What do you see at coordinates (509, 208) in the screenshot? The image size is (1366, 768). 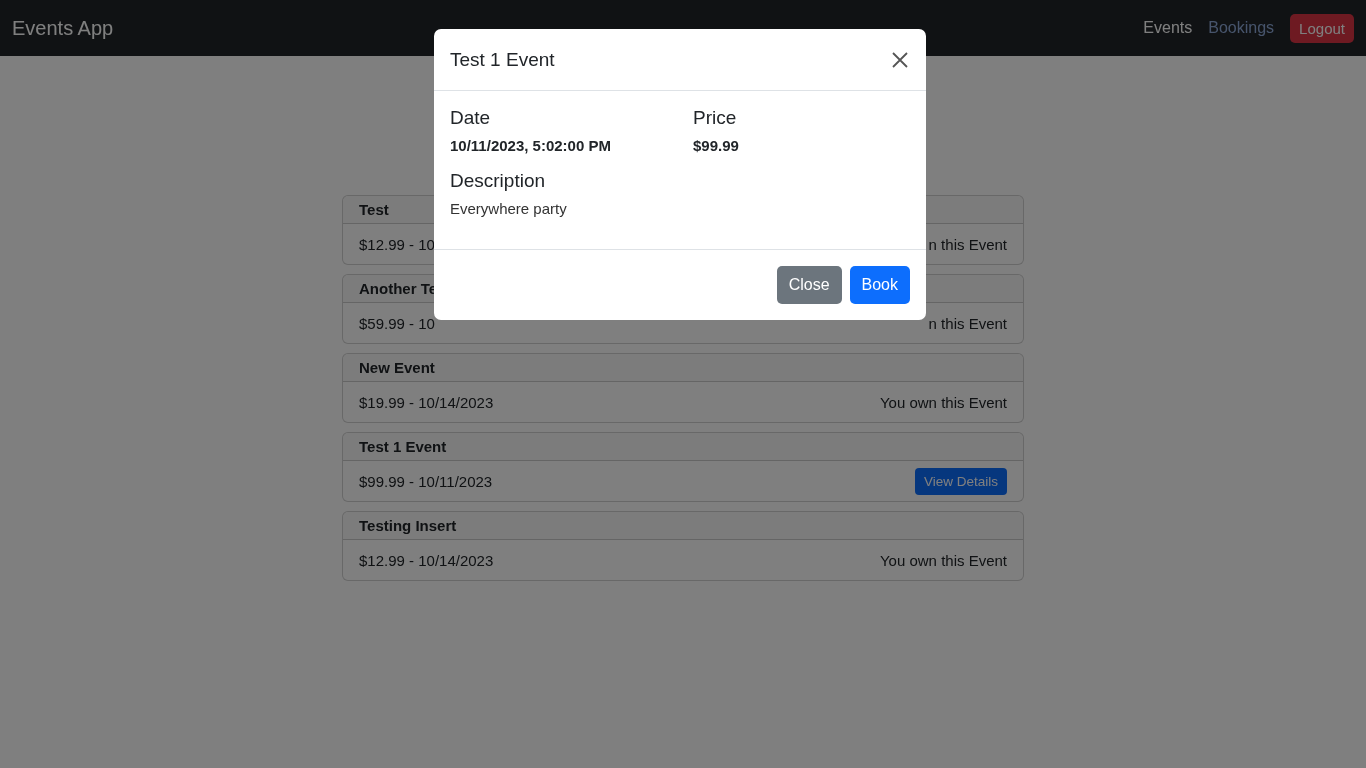 I see `description-text: Everywhere party` at bounding box center [509, 208].